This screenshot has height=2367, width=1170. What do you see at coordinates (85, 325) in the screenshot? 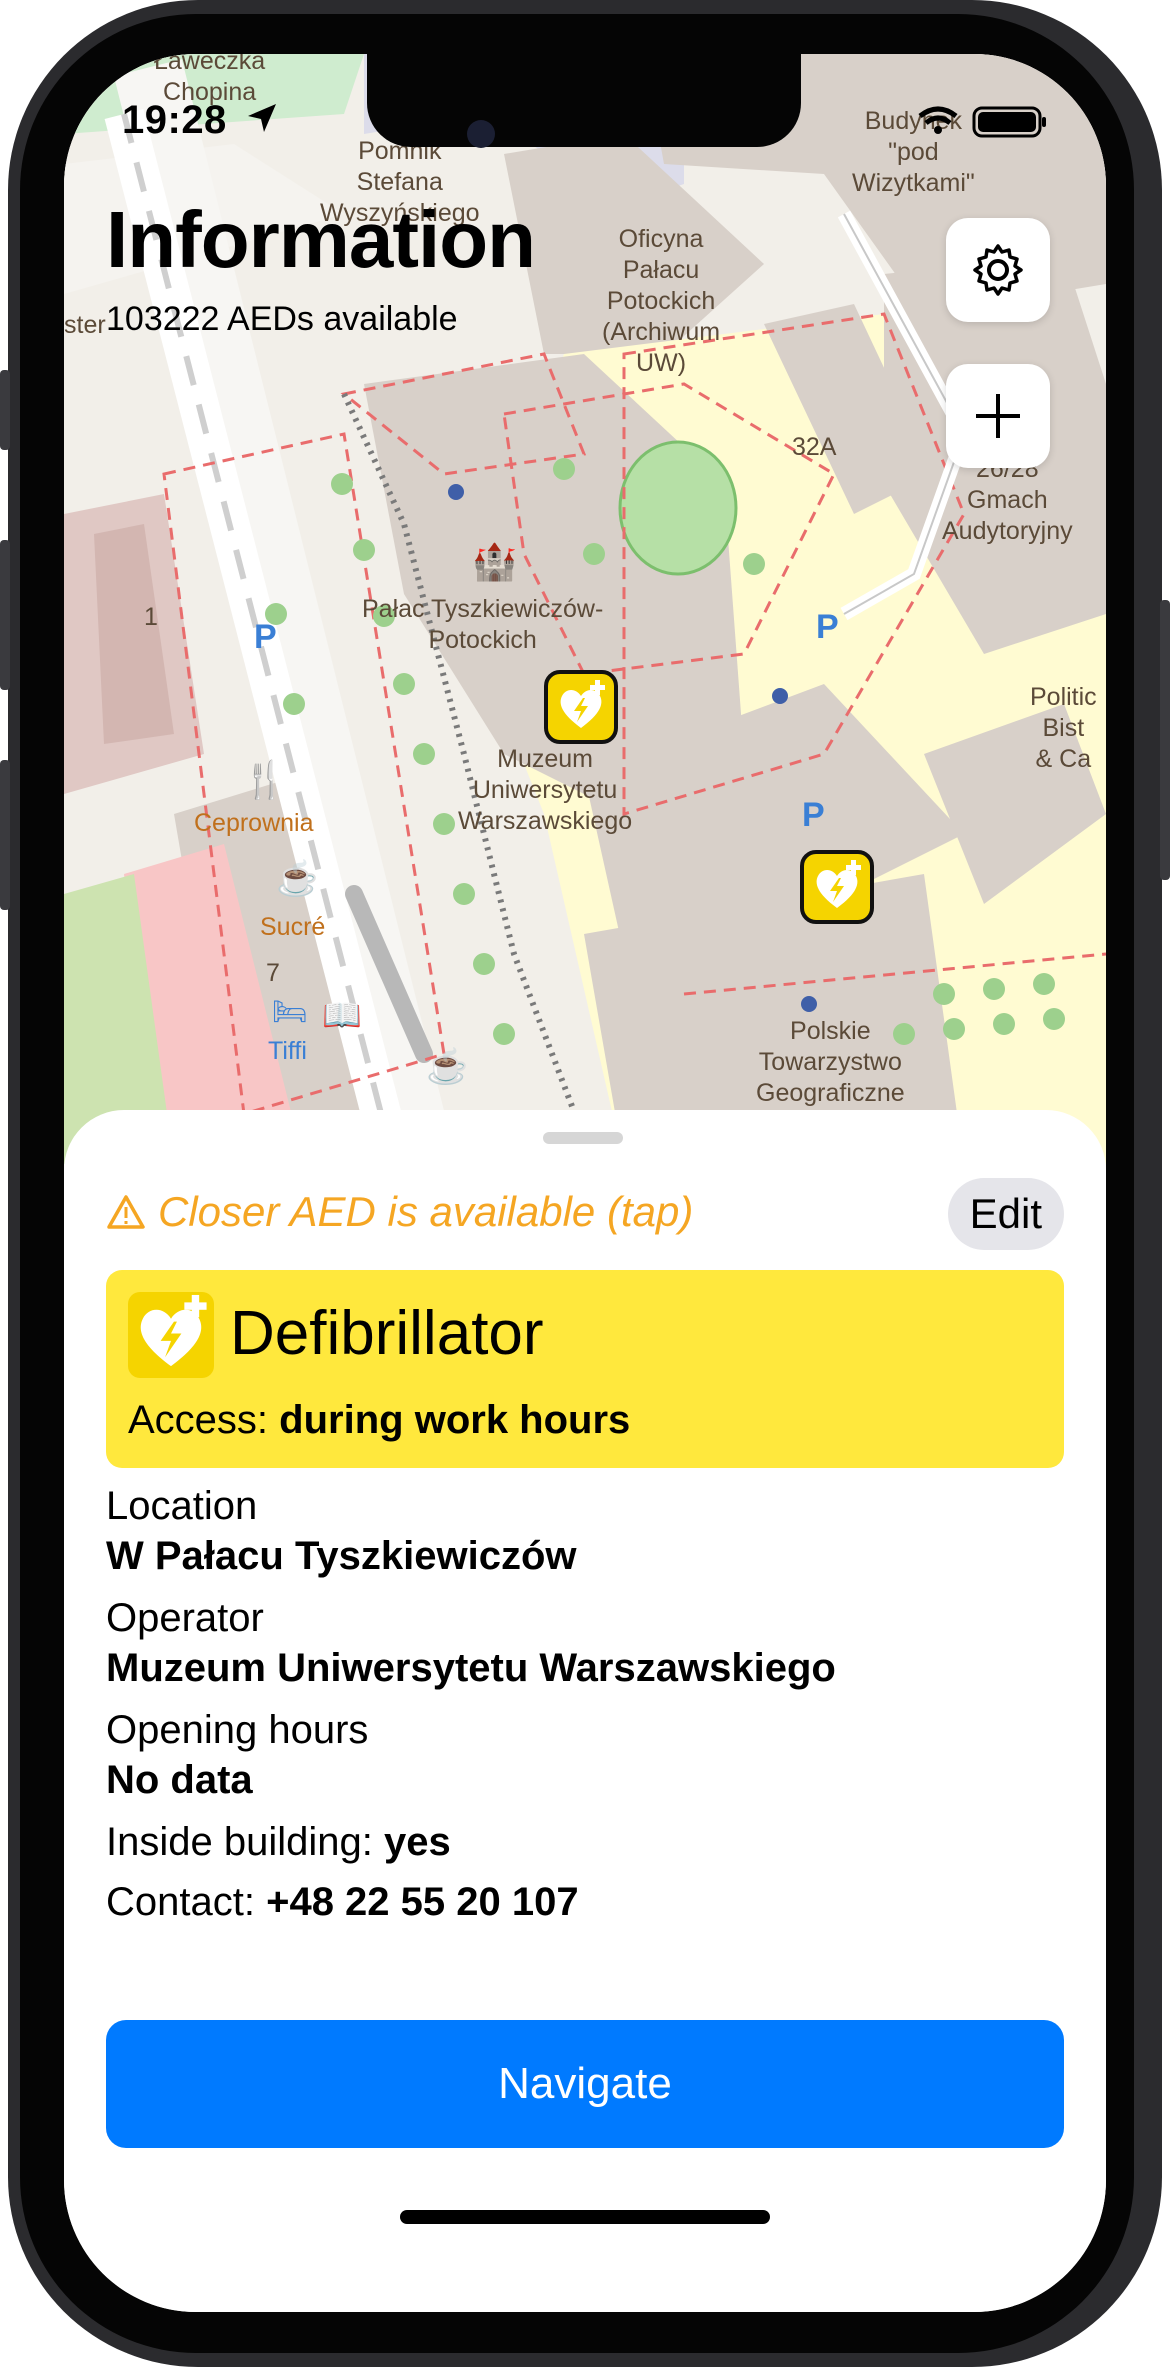
I see `map-label-ster: ster` at bounding box center [85, 325].